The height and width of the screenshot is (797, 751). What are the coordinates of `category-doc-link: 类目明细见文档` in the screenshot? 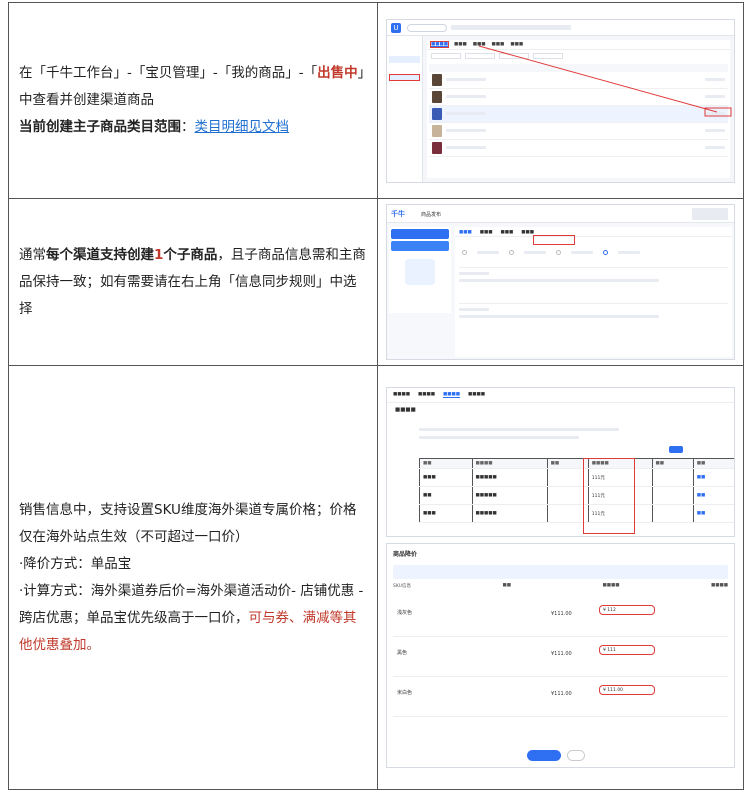 It's located at (242, 127).